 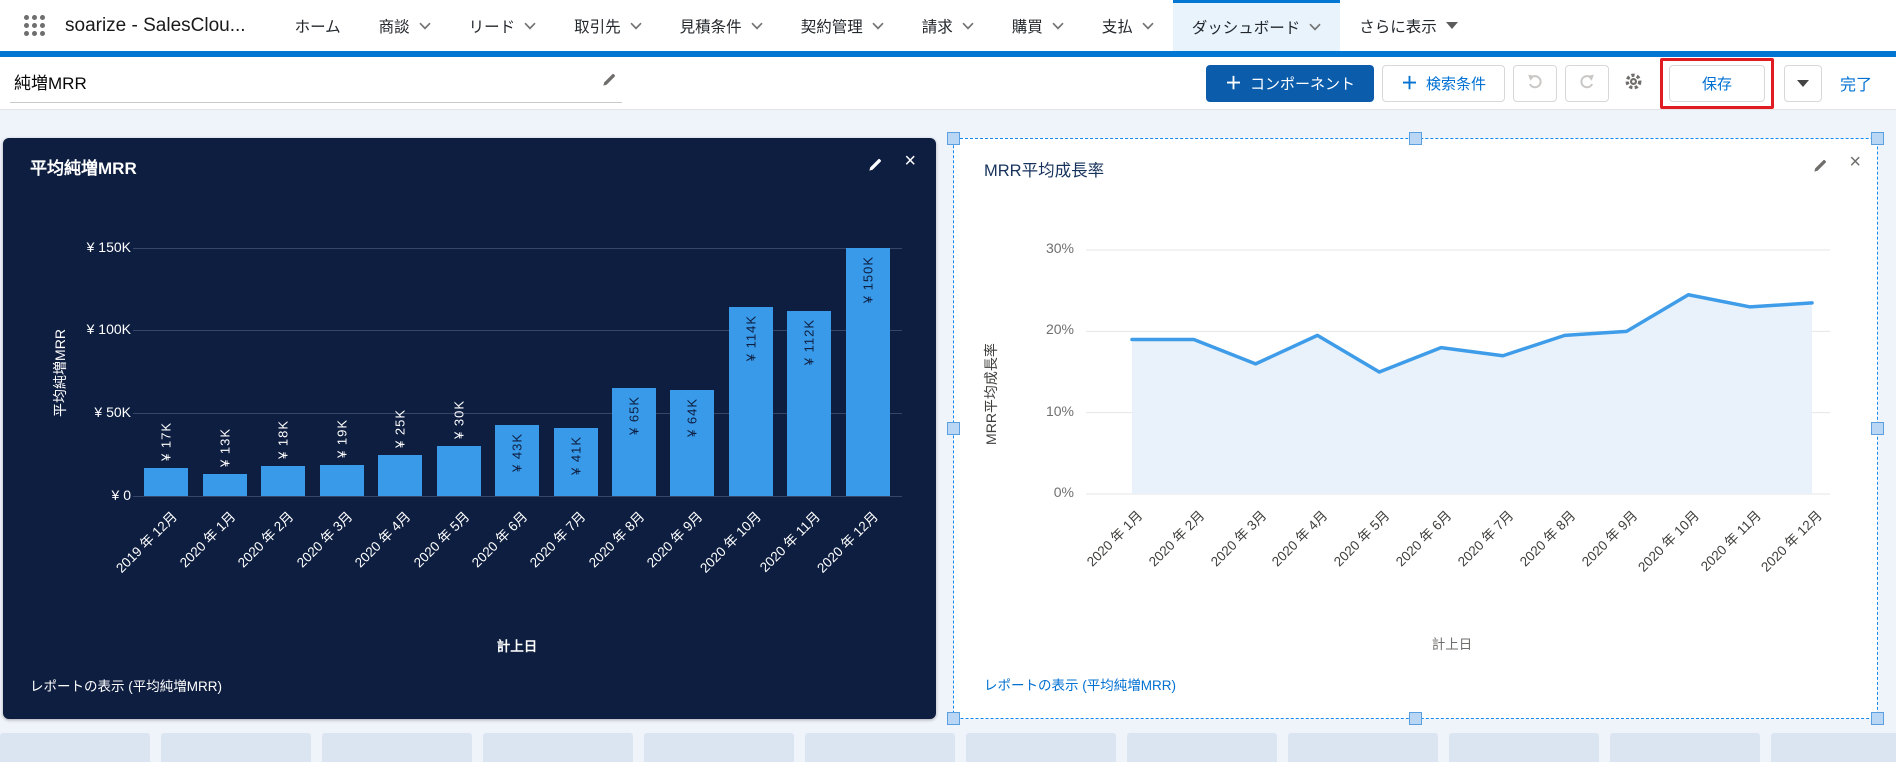 I want to click on bar-slot: ¥ 150K, so click(x=868, y=363).